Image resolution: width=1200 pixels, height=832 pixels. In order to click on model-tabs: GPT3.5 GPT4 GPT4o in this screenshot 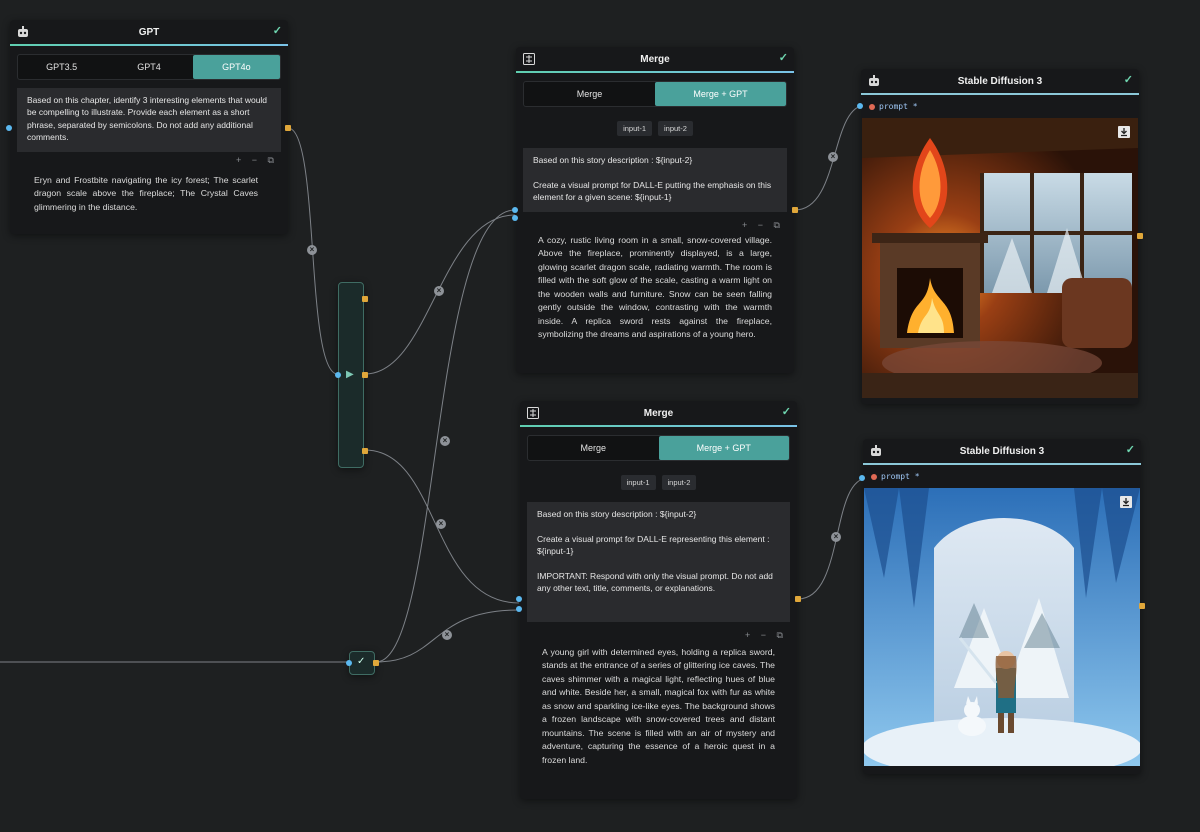, I will do `click(149, 67)`.